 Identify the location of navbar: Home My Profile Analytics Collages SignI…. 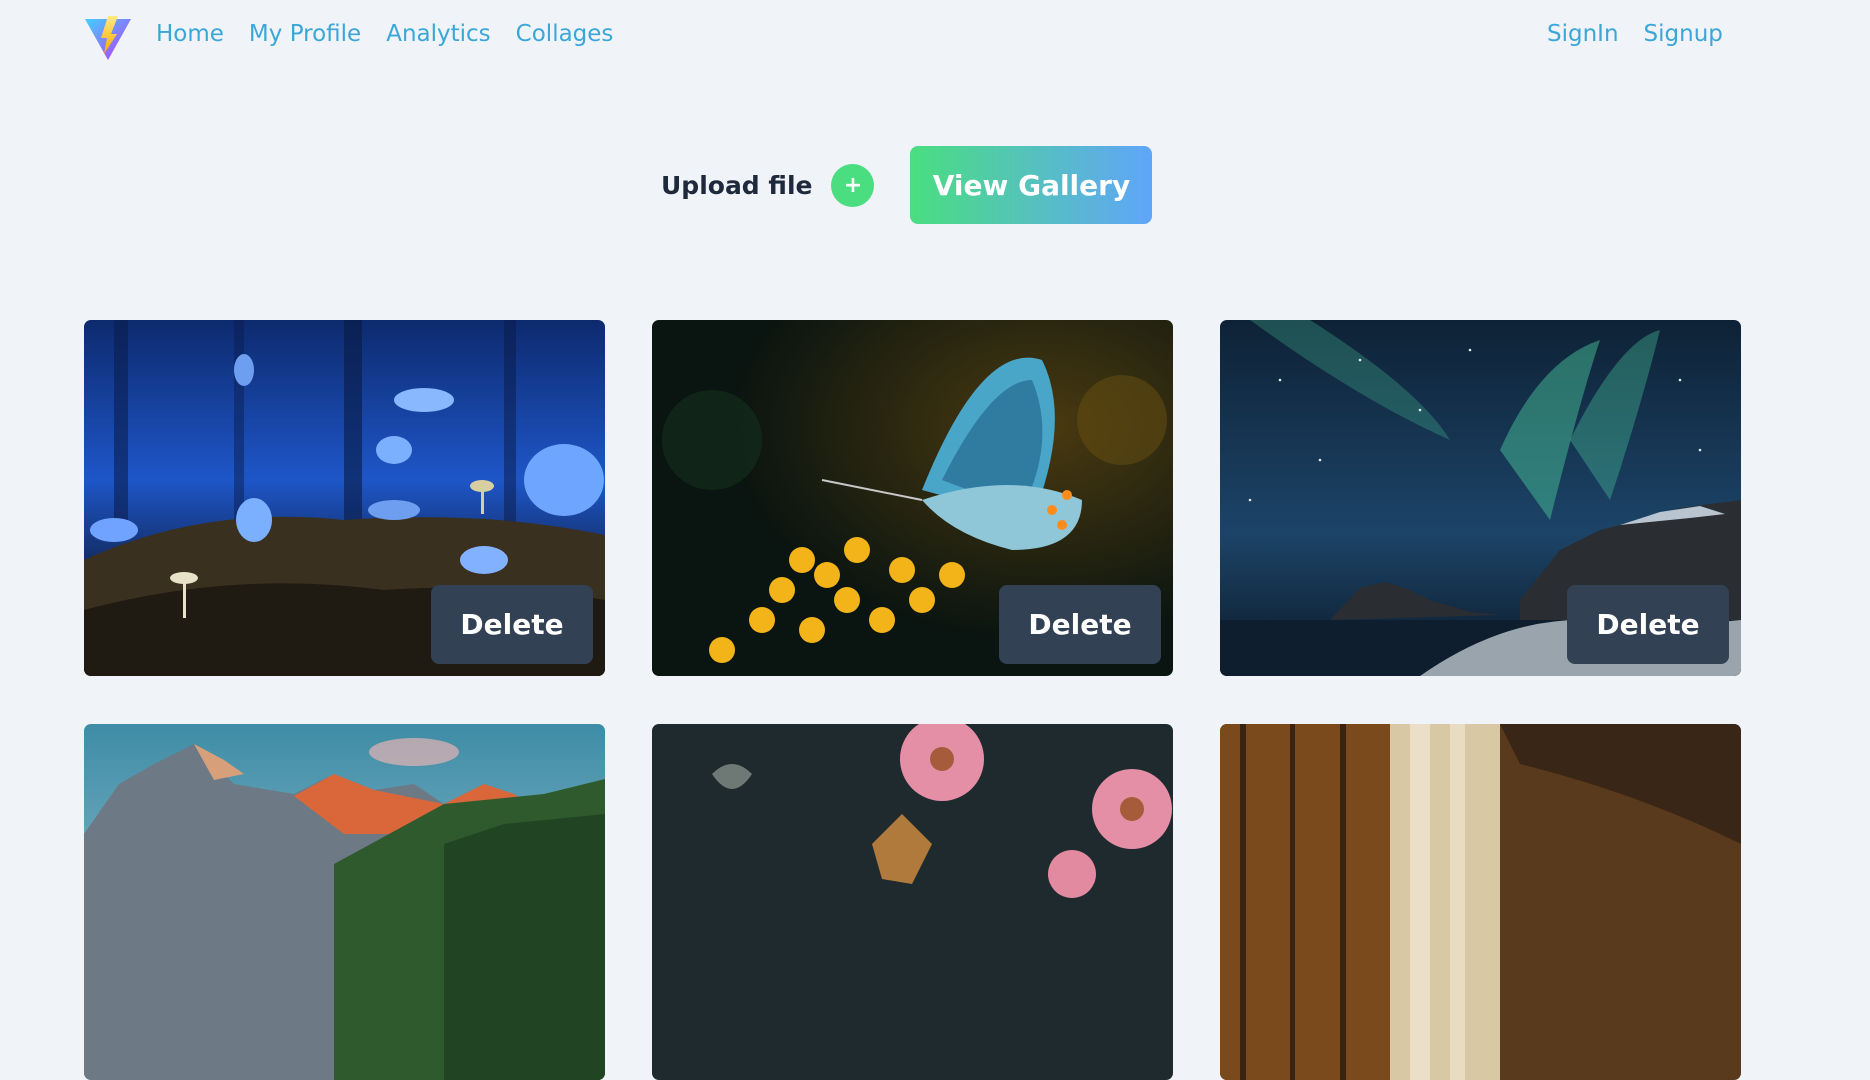
(935, 34).